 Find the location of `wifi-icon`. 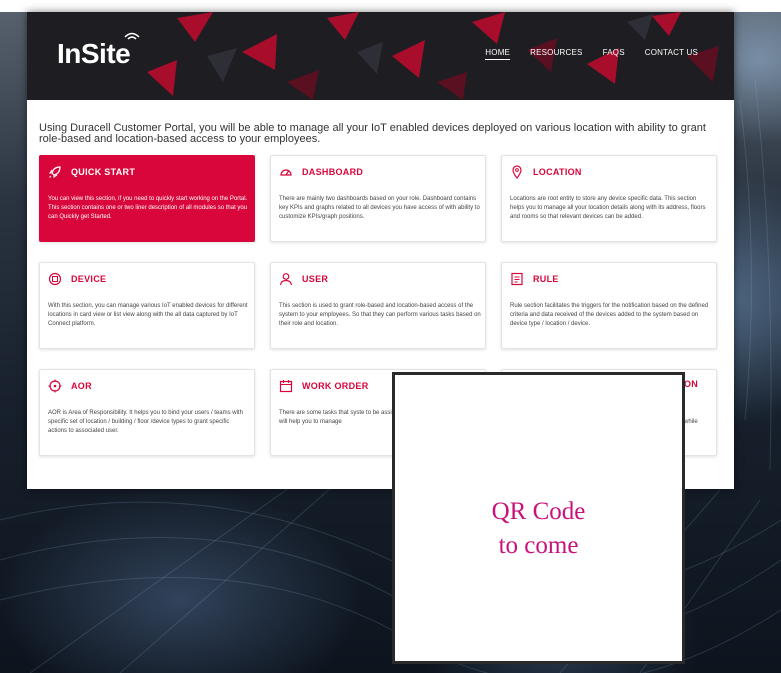

wifi-icon is located at coordinates (132, 36).